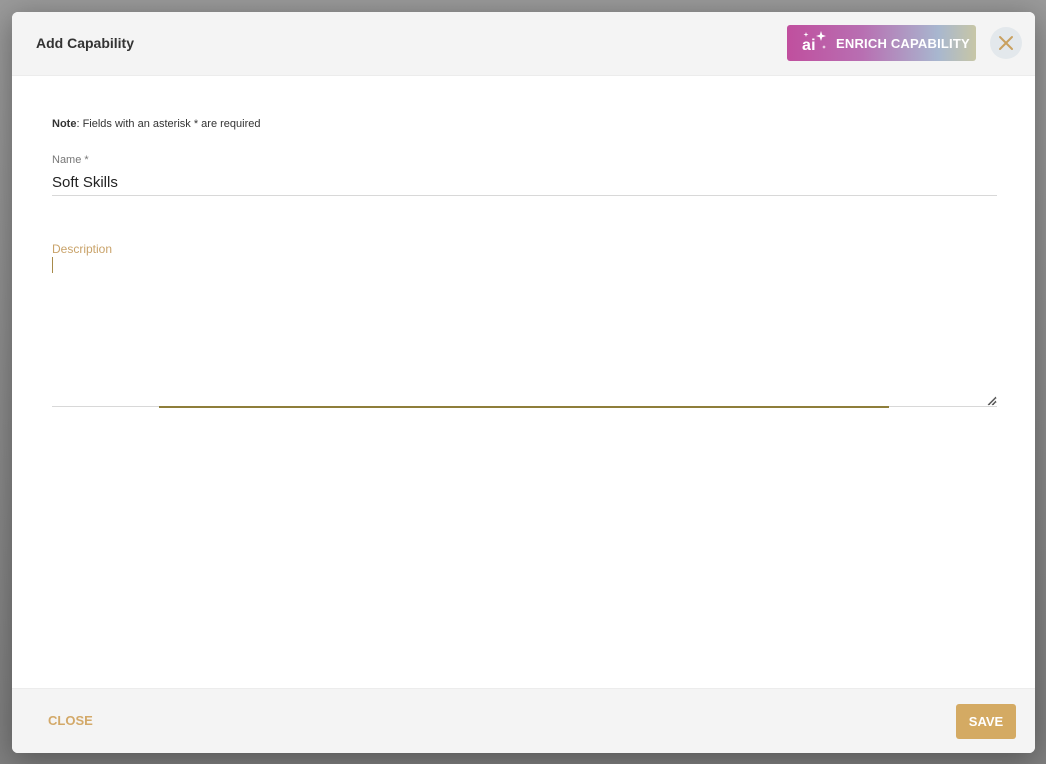 The height and width of the screenshot is (764, 1046). Describe the element at coordinates (70, 160) in the screenshot. I see `name-label: Name *` at that location.